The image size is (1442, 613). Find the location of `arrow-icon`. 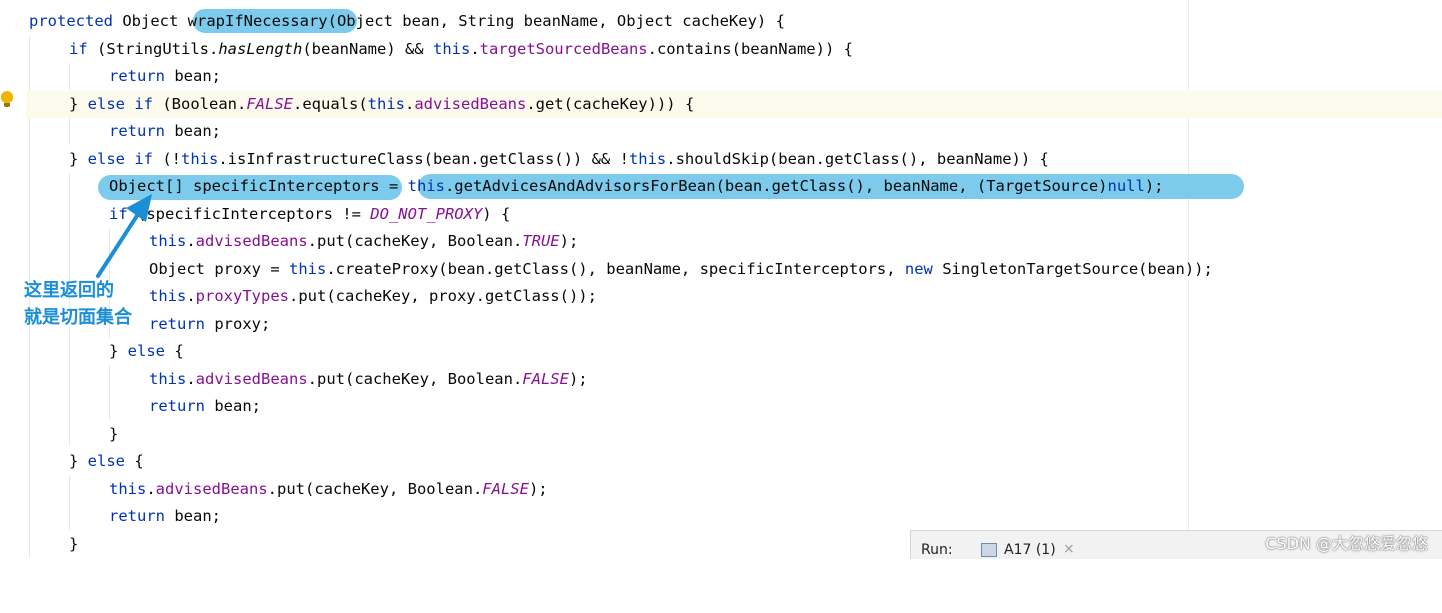

arrow-icon is located at coordinates (124, 236).